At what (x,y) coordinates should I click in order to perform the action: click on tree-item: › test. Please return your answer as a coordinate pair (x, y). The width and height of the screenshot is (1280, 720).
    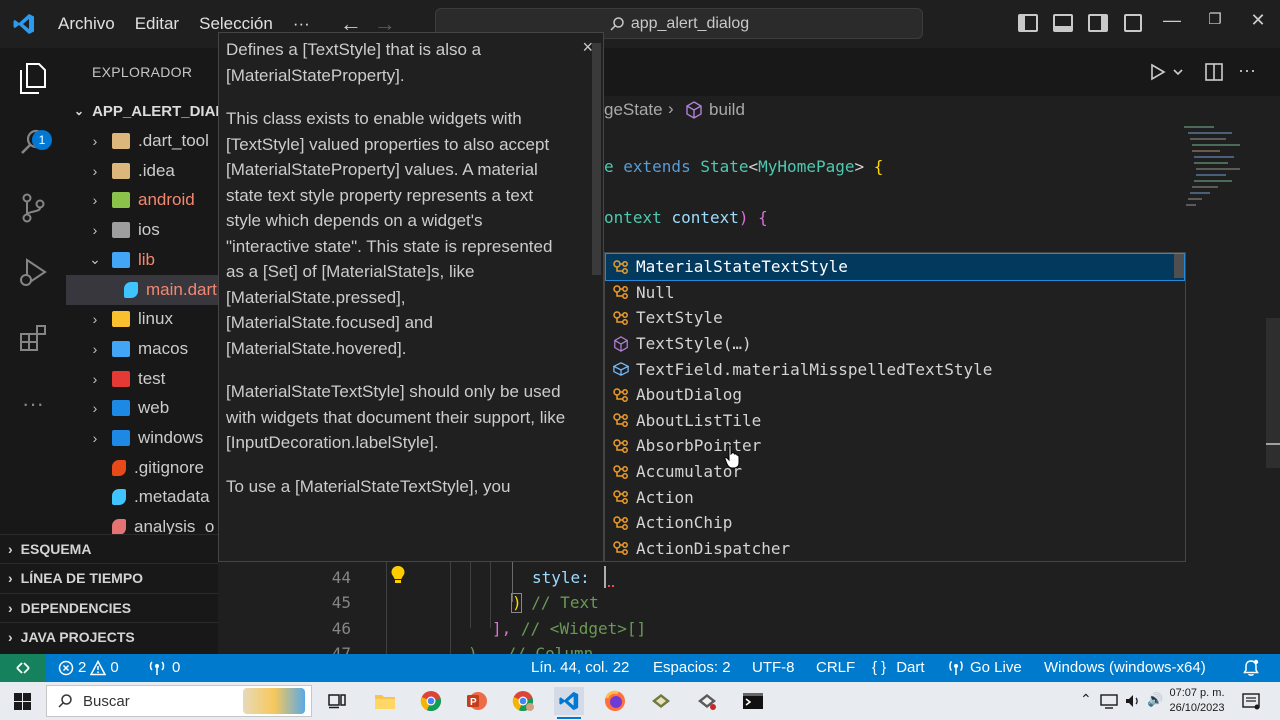
    Looking at the image, I should click on (142, 379).